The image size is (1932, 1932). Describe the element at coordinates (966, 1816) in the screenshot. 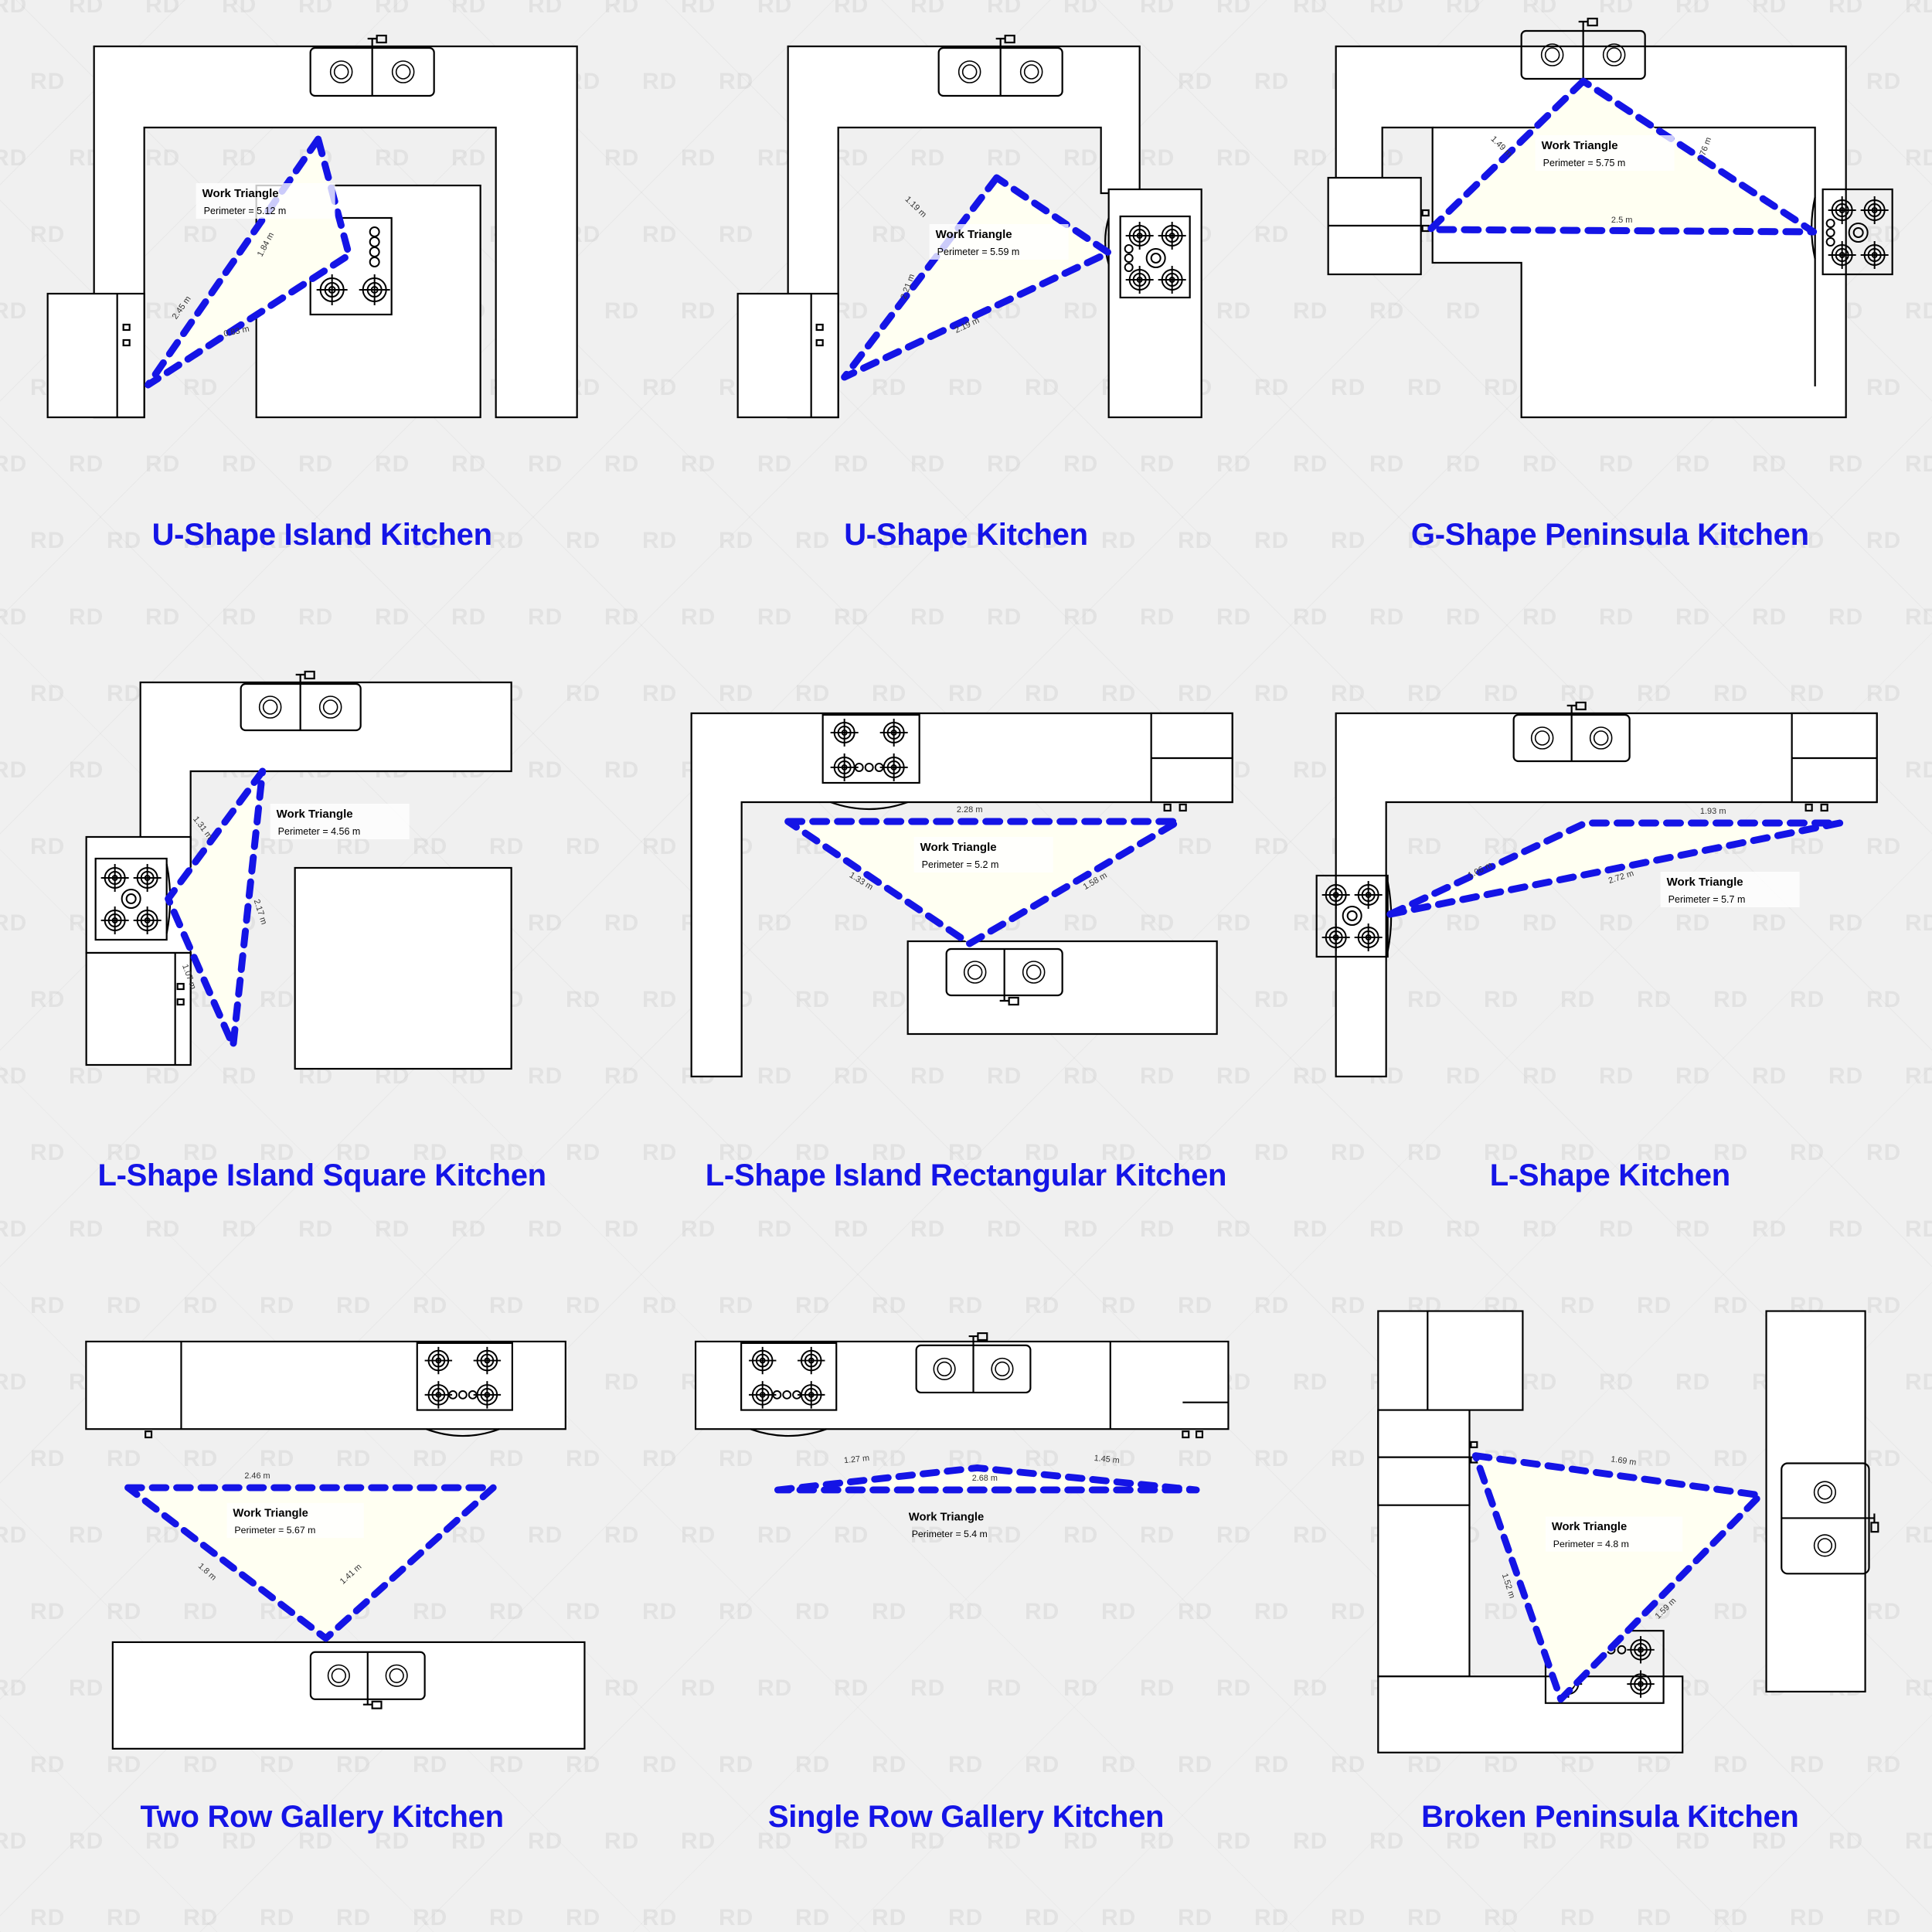

I see `panel-title-single-row-gallery-kitchen: Single Row Gallery Kitchen` at that location.